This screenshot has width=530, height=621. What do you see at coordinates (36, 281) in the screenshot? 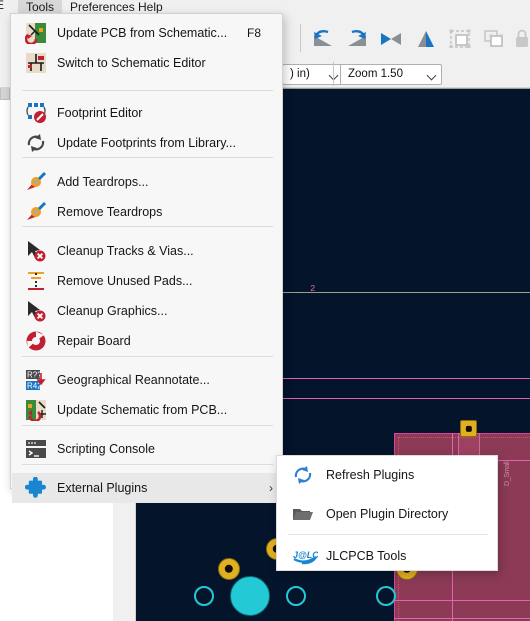
I see `remove-unused-pads-icon` at bounding box center [36, 281].